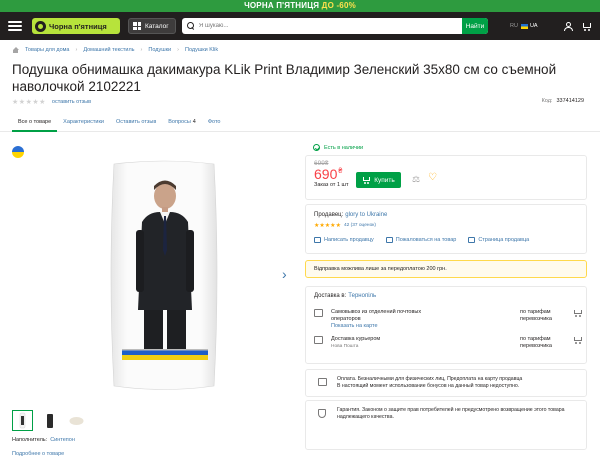 Image resolution: width=600 pixels, height=458 pixels. I want to click on header-actions, so click(578, 26).